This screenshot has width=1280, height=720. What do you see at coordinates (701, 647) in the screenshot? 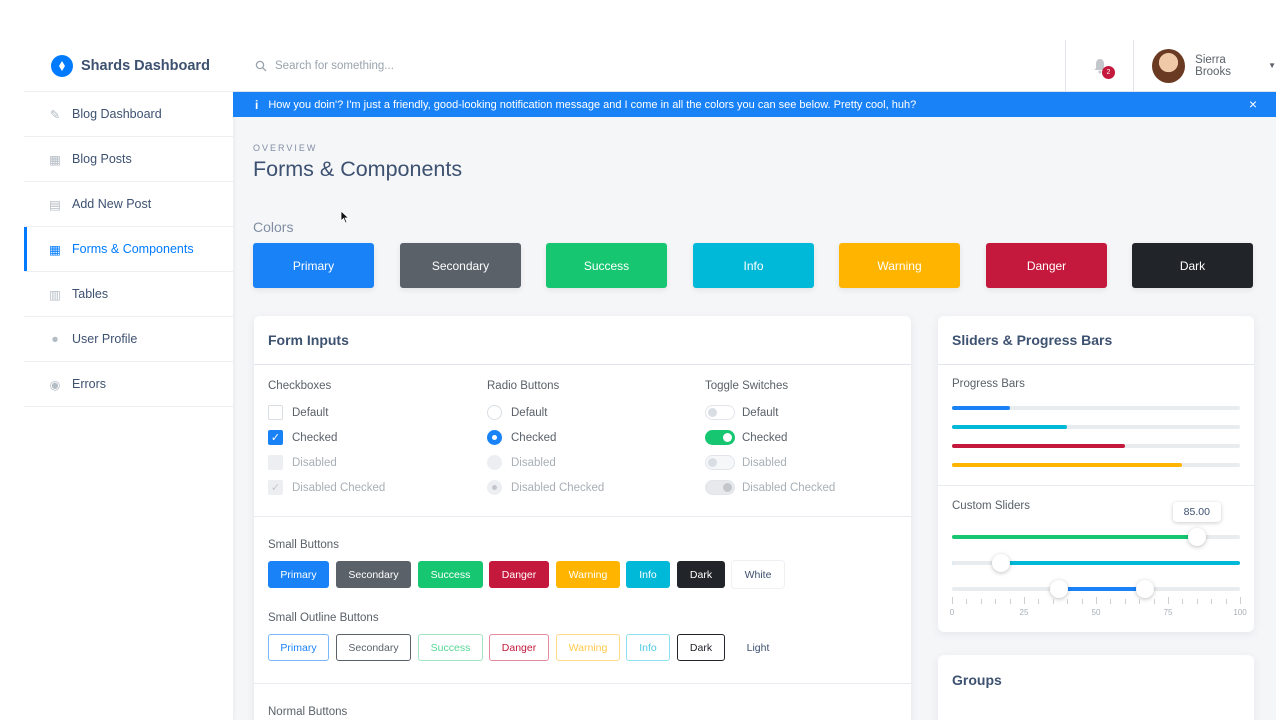
I see `outline-button-dark: Dark` at bounding box center [701, 647].